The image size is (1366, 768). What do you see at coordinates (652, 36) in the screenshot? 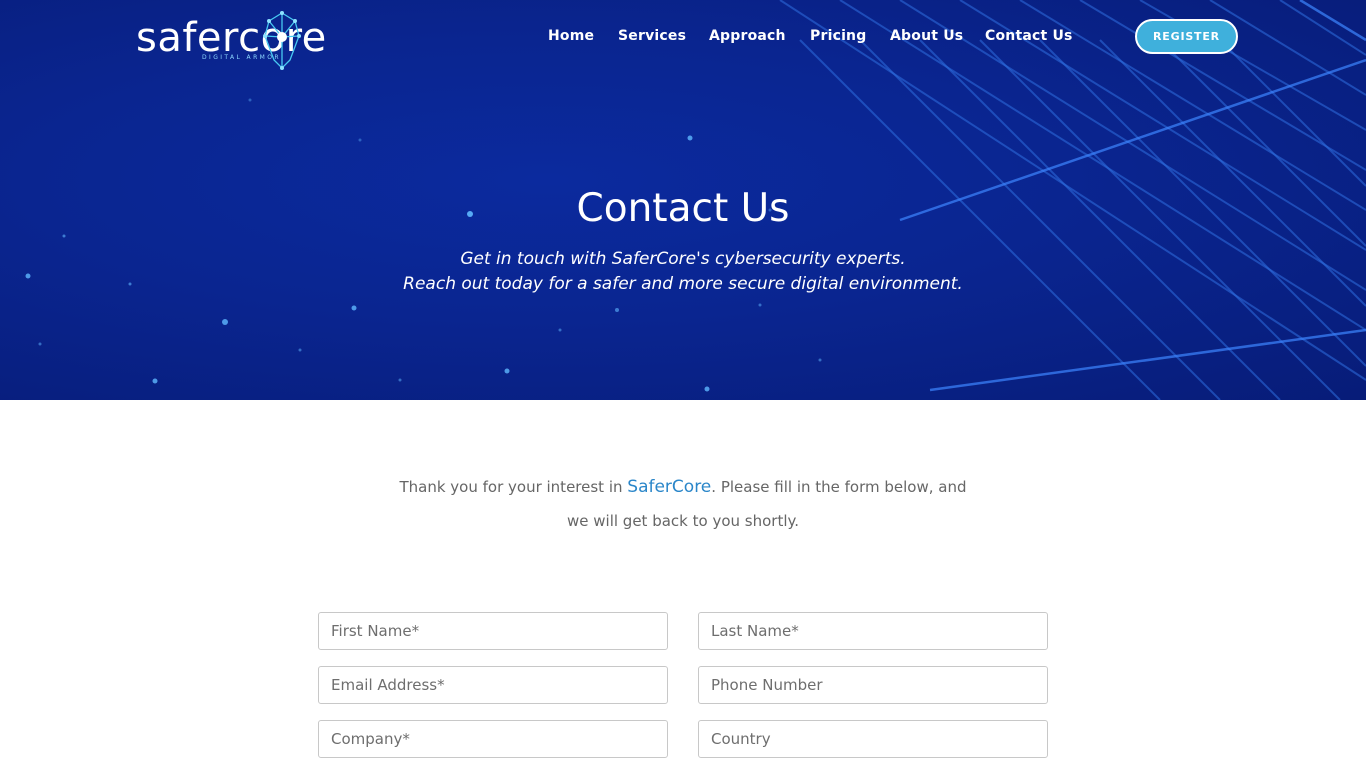
I see `nav-services: Services` at bounding box center [652, 36].